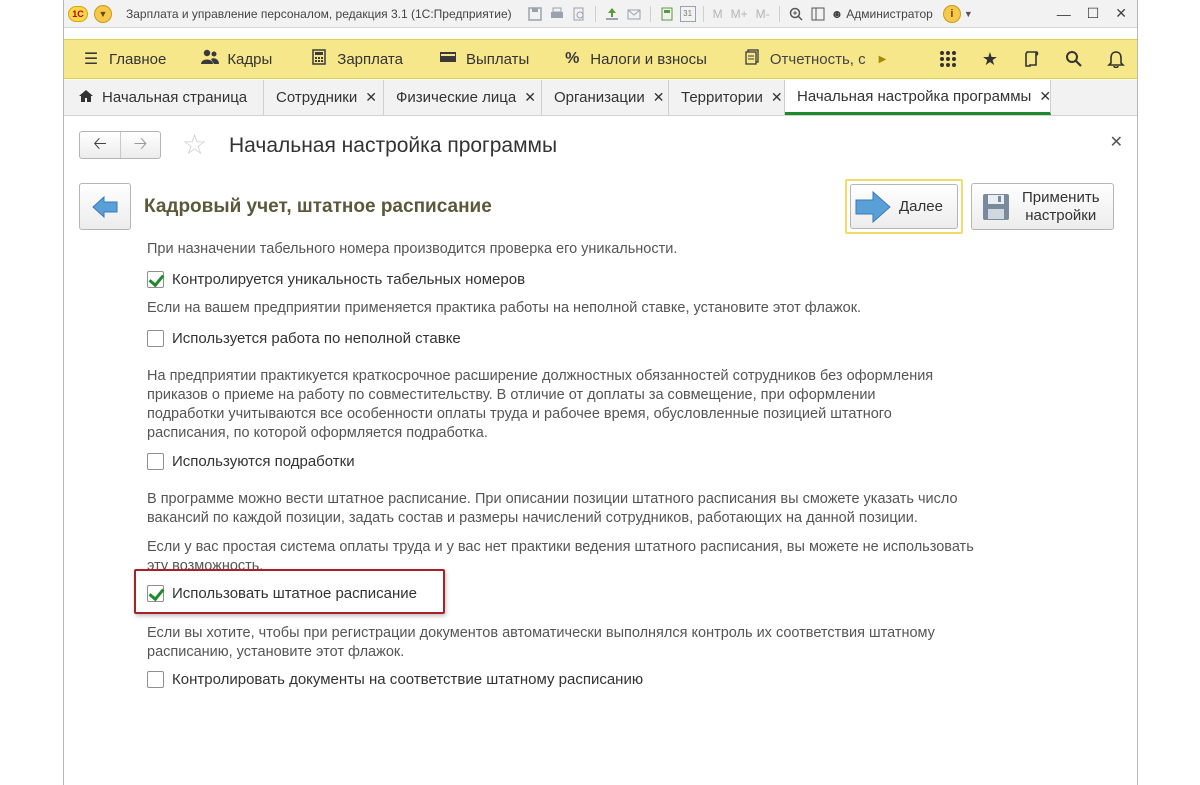  Describe the element at coordinates (251, 461) in the screenshot. I see `checkbox-side-jobs: Используются подработки` at that location.